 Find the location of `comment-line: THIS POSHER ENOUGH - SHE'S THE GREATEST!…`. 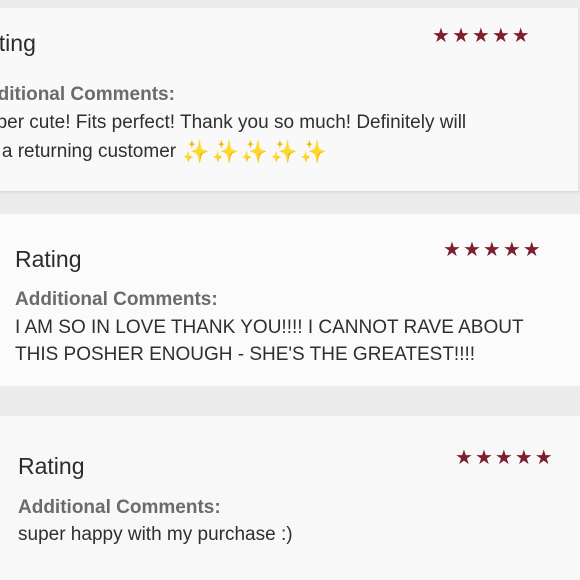

comment-line: THIS POSHER ENOUGH - SHE'S THE GREATEST!… is located at coordinates (245, 354).